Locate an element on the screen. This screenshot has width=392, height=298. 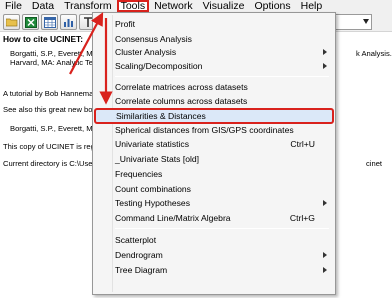
registration-text: This copy of UCINET is regis is located at coordinates (52, 146).